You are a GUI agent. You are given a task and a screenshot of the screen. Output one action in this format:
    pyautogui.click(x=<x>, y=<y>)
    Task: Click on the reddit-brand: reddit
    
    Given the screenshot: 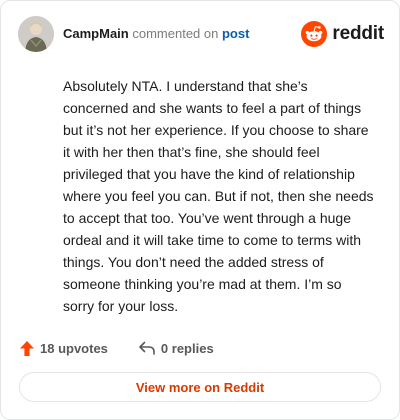 What is the action you would take?
    pyautogui.click(x=342, y=34)
    